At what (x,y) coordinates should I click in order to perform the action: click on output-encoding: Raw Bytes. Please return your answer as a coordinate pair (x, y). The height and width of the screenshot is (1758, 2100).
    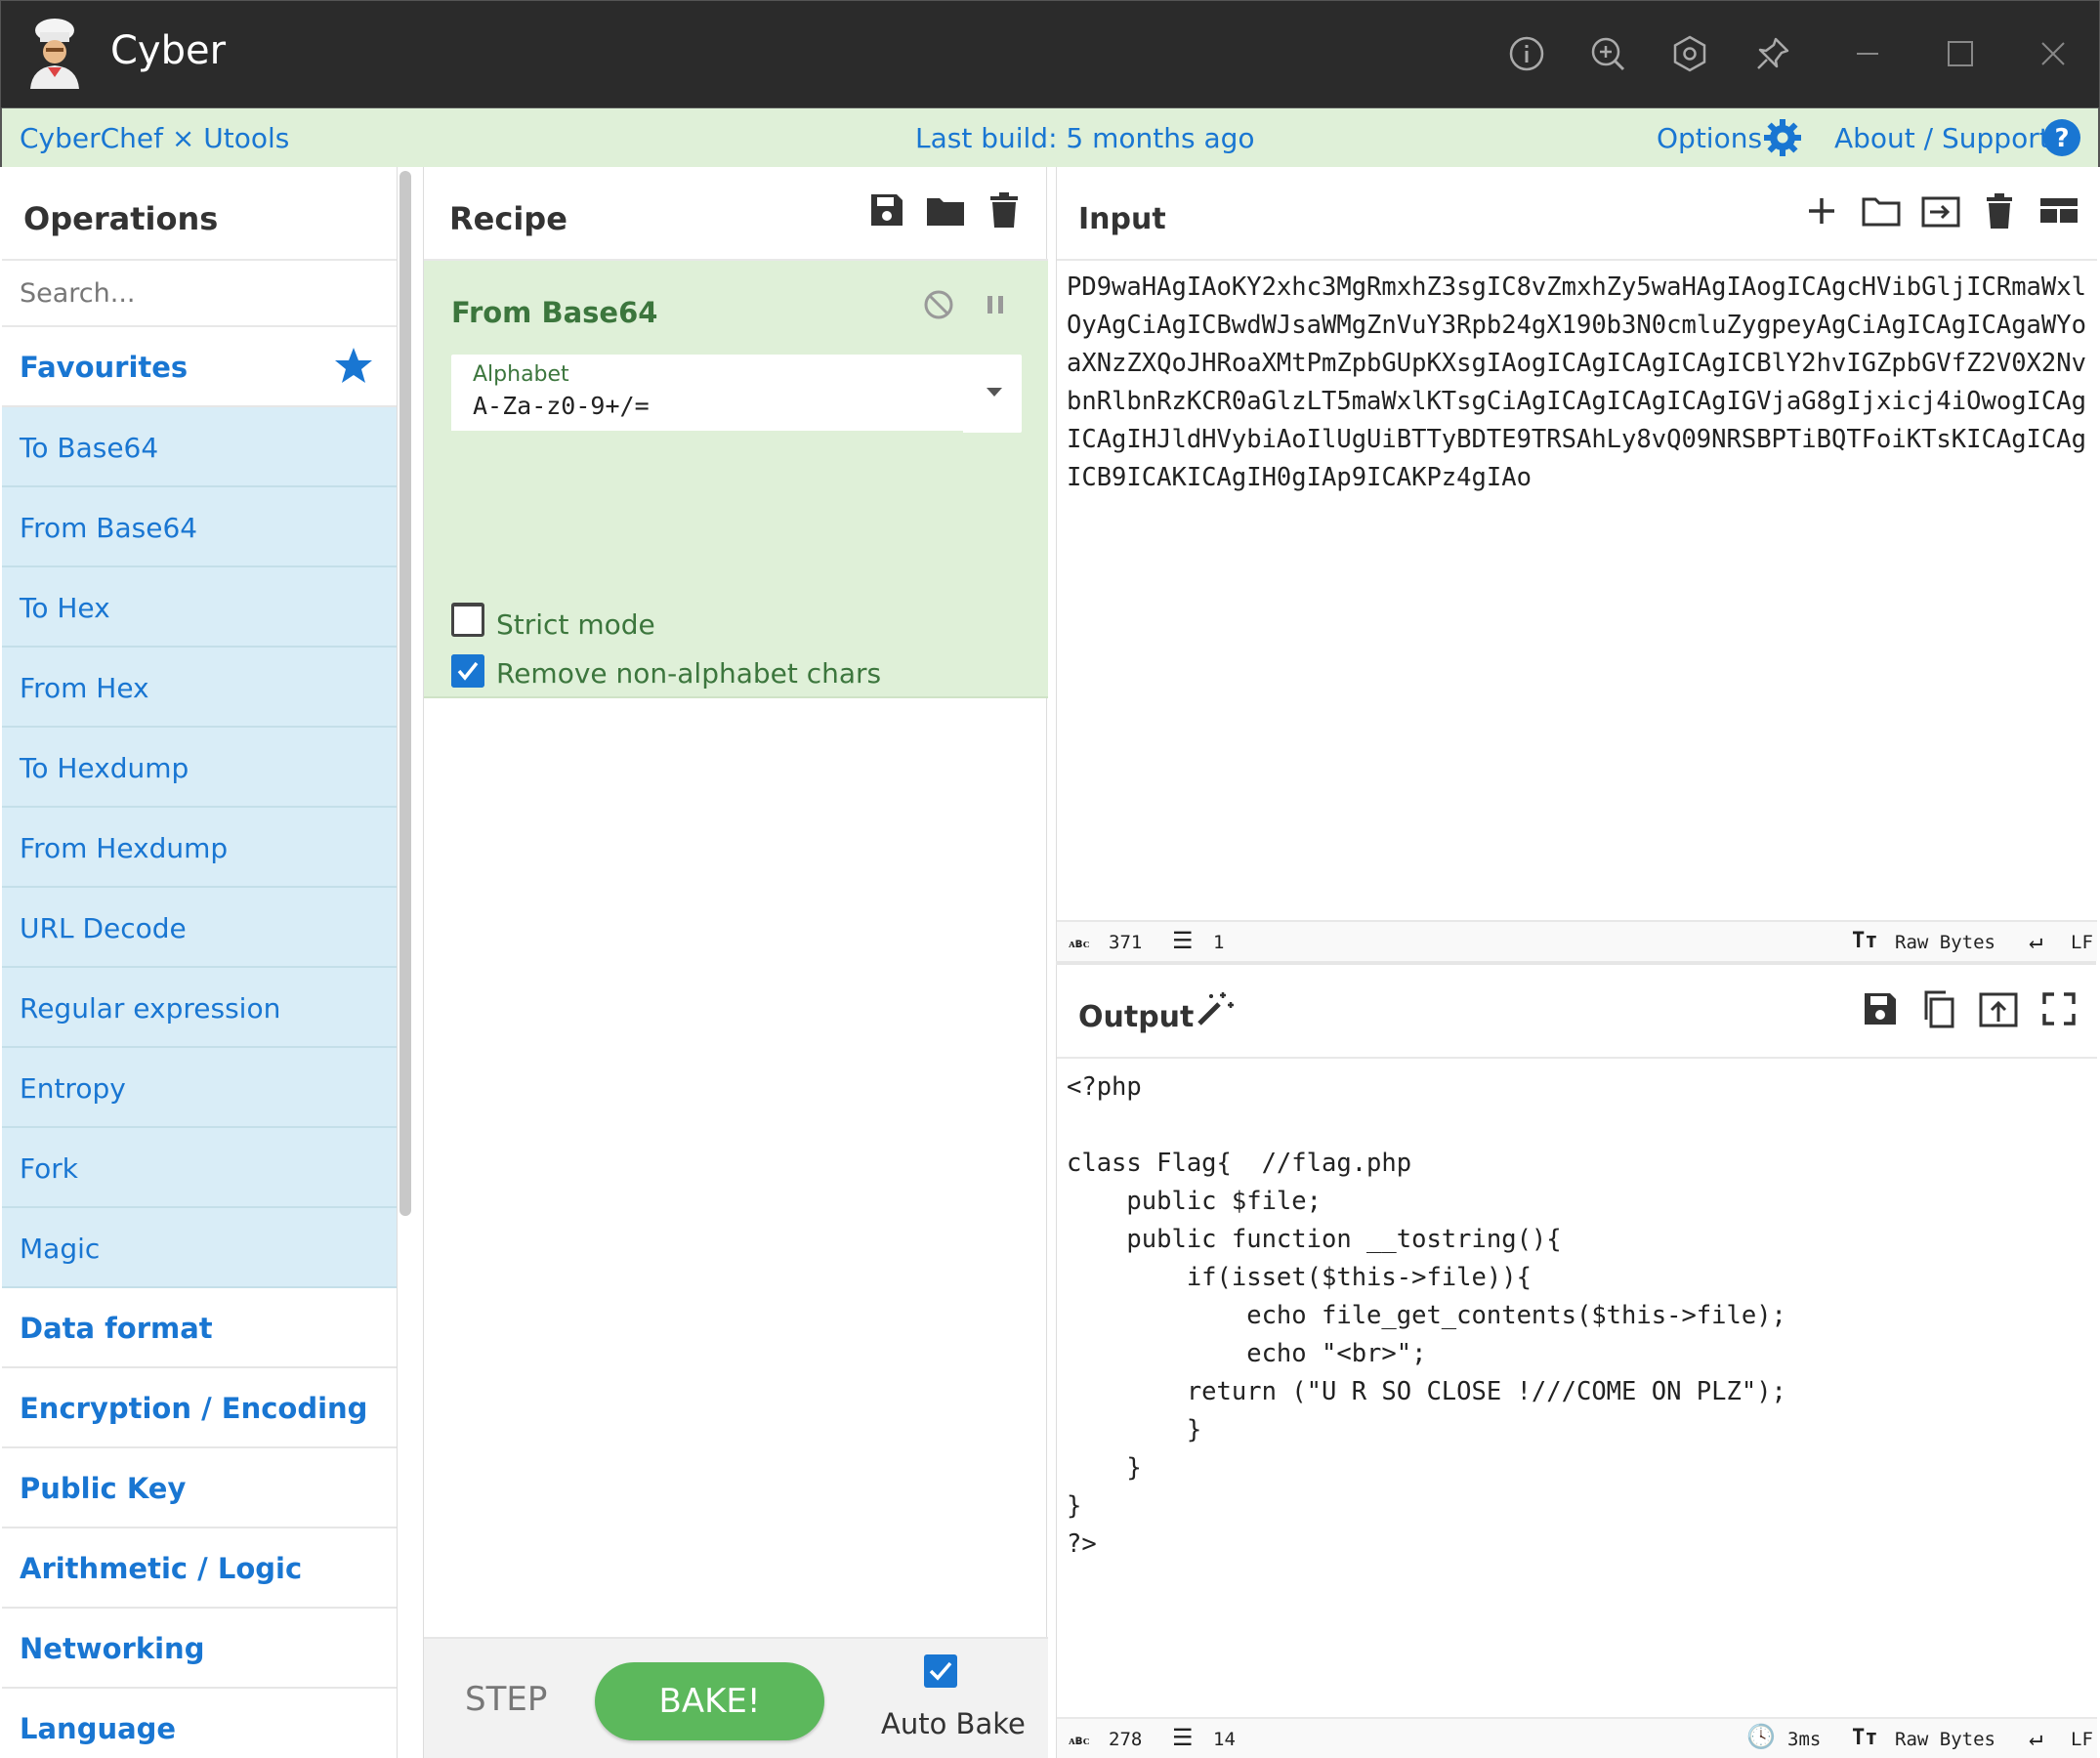
    Looking at the image, I should click on (1945, 1739).